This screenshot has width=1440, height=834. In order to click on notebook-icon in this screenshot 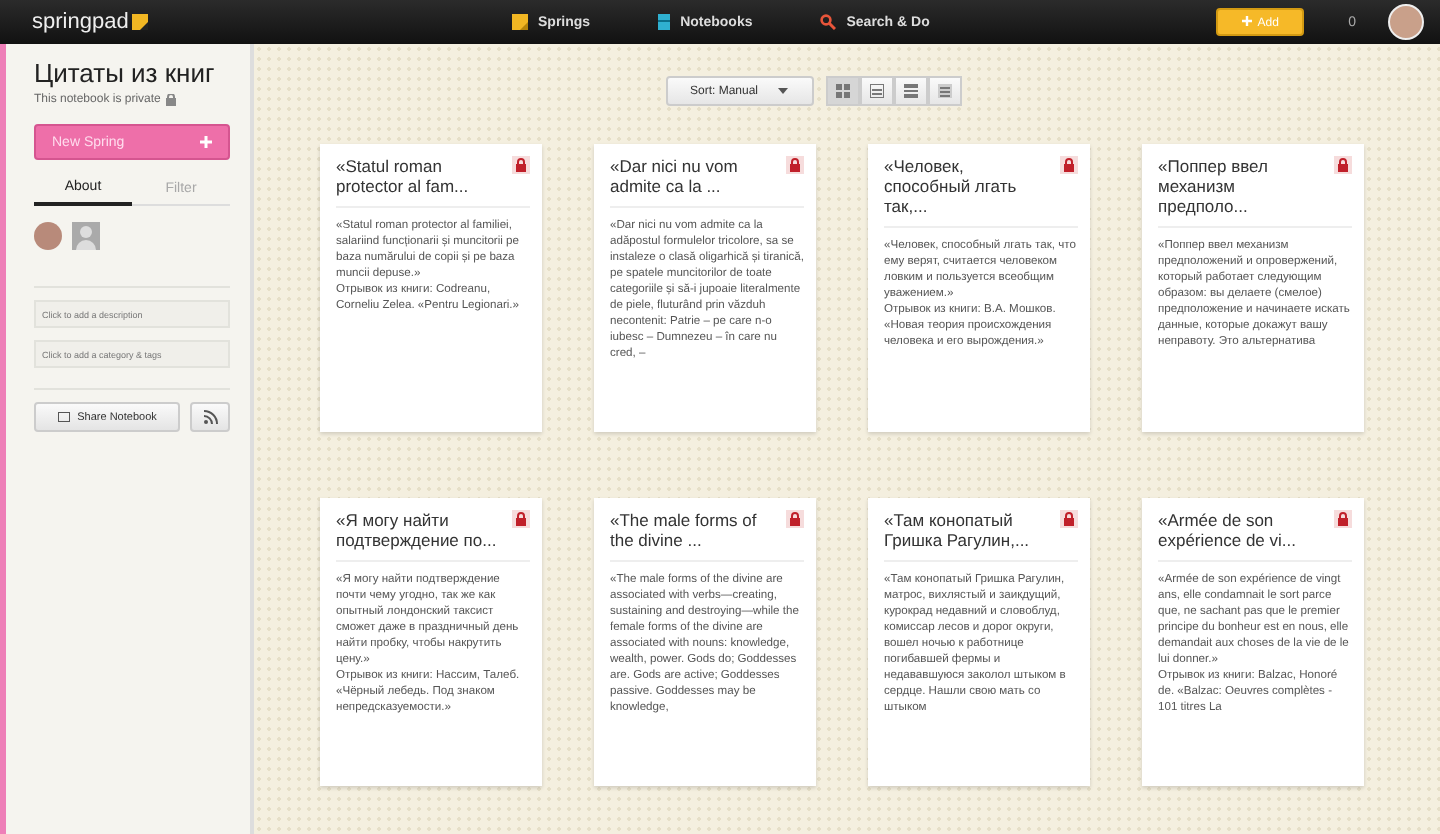, I will do `click(664, 22)`.